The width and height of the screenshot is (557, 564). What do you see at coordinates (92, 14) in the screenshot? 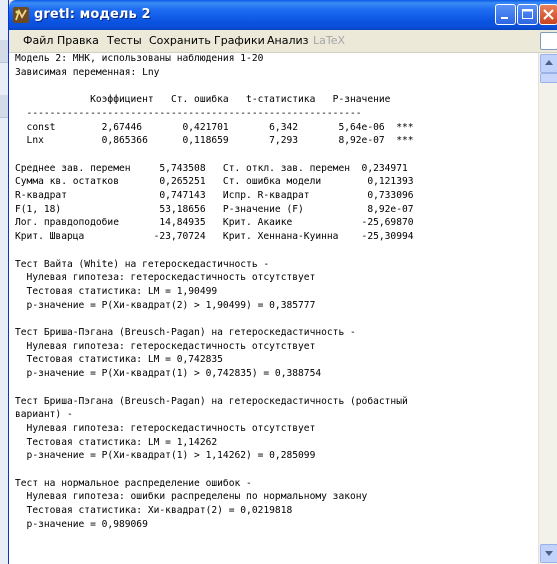
I see `window-title: gretl: модель 2` at bounding box center [92, 14].